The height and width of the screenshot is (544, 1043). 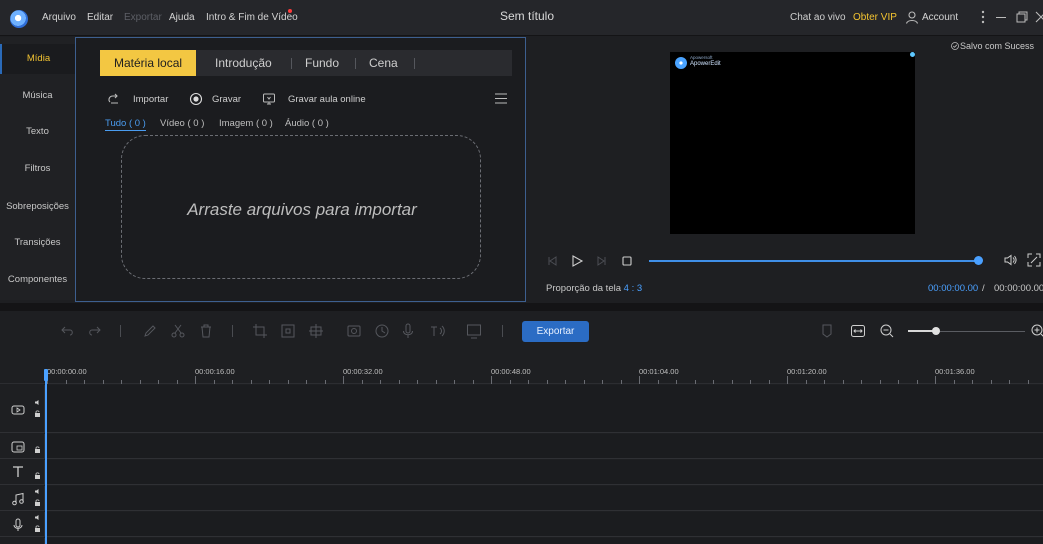 What do you see at coordinates (382, 331) in the screenshot?
I see `duration-clock-icon` at bounding box center [382, 331].